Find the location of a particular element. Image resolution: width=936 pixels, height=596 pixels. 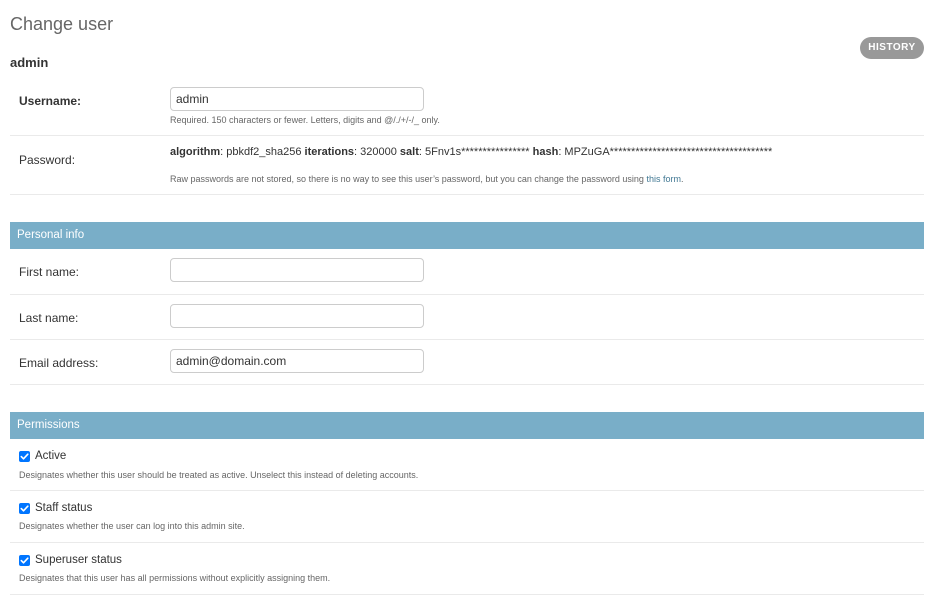

algorithm-label: algorithm is located at coordinates (195, 152).